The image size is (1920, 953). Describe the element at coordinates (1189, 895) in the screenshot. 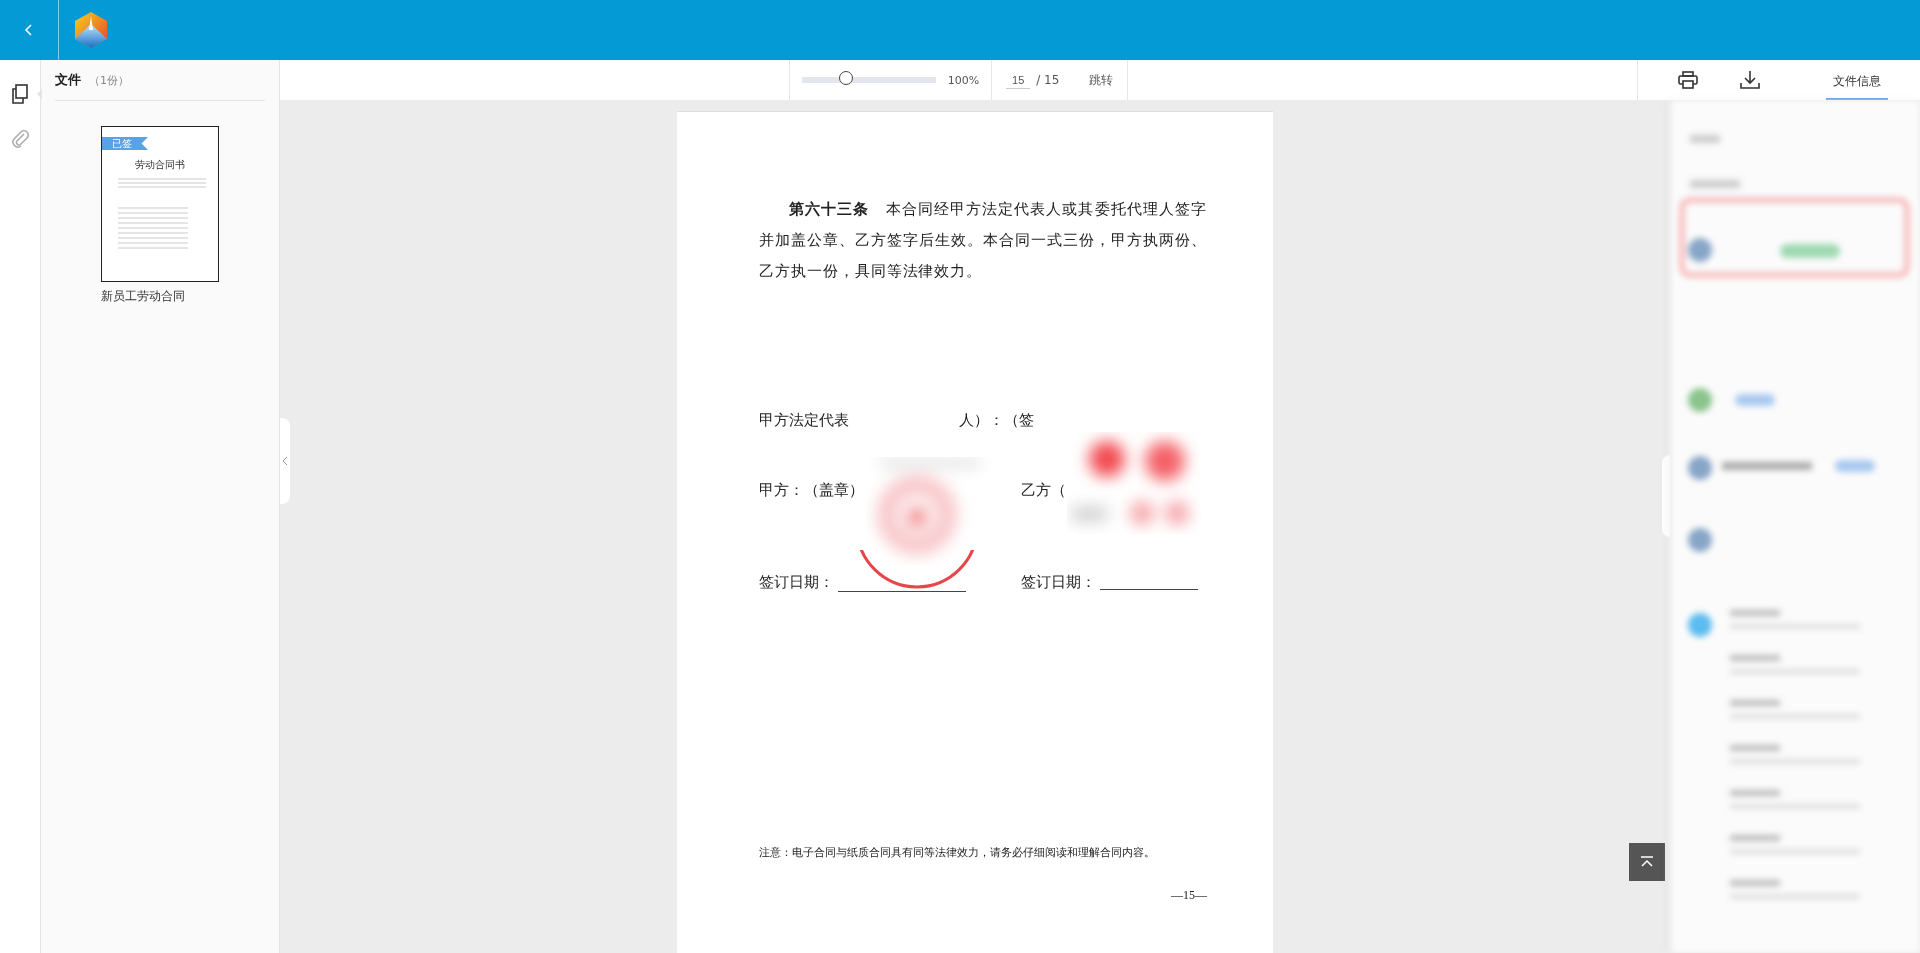

I see `page-number: —15—` at that location.